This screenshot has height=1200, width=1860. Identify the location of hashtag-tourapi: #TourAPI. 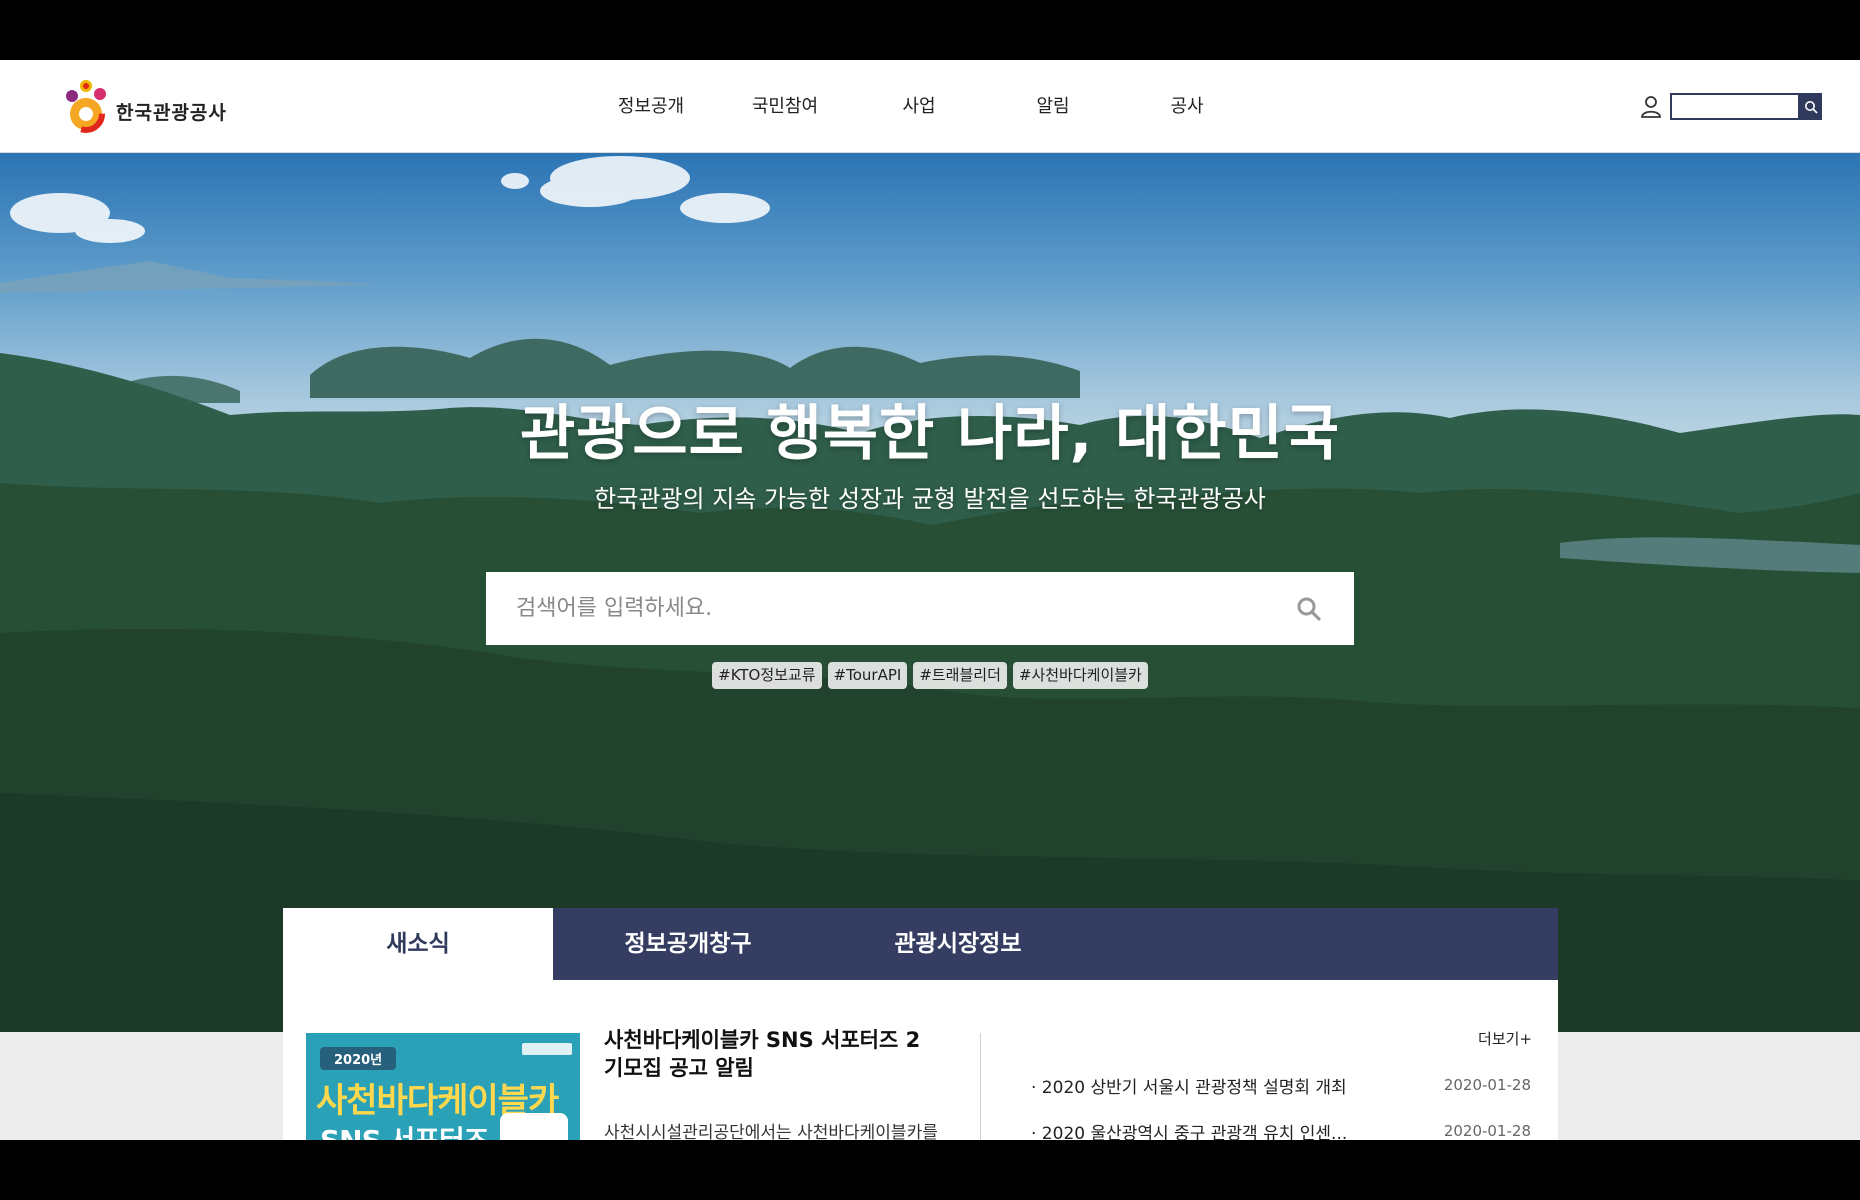
(867, 675).